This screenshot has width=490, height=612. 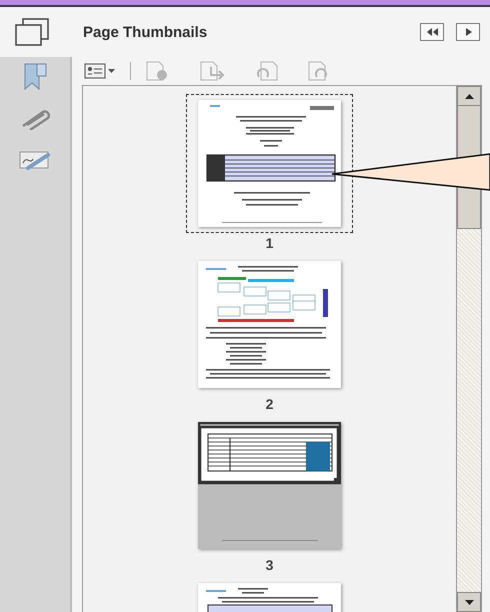 What do you see at coordinates (145, 32) in the screenshot?
I see `panel-title: Page Thumbnails` at bounding box center [145, 32].